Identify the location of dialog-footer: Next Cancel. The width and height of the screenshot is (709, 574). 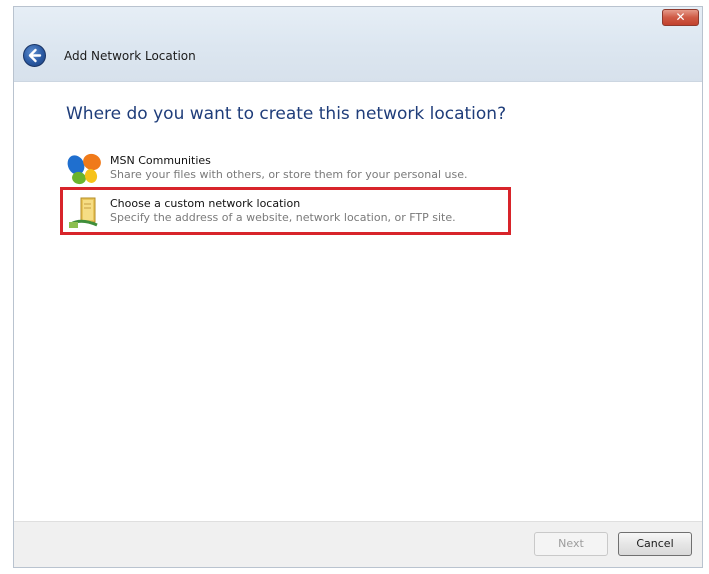
(358, 544).